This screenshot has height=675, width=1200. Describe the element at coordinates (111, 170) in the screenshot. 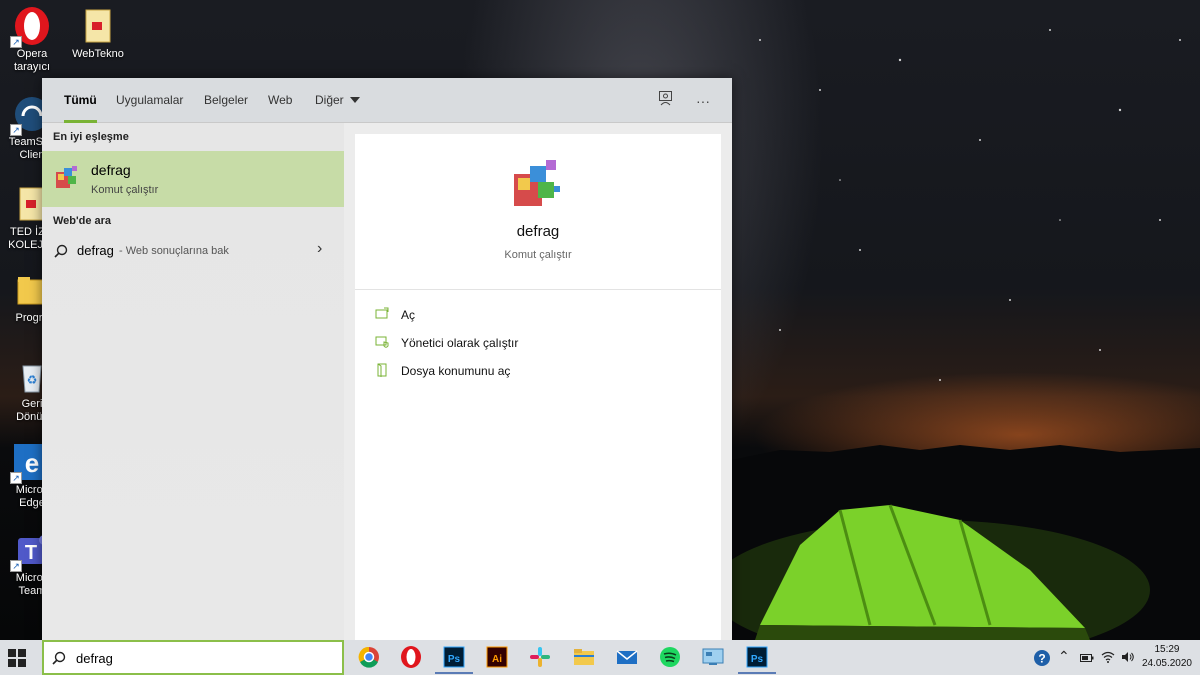

I see `best-match-name: defrag` at that location.